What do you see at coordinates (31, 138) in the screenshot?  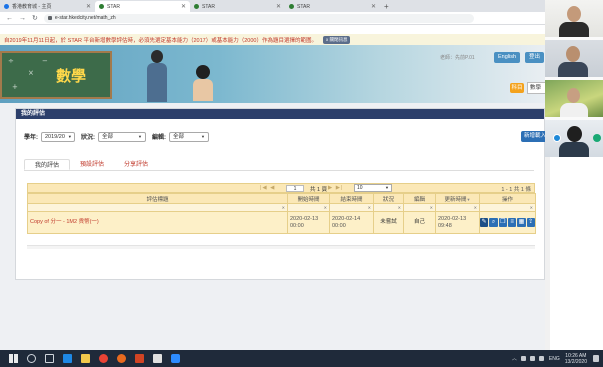 I see `year-label: 學年:` at bounding box center [31, 138].